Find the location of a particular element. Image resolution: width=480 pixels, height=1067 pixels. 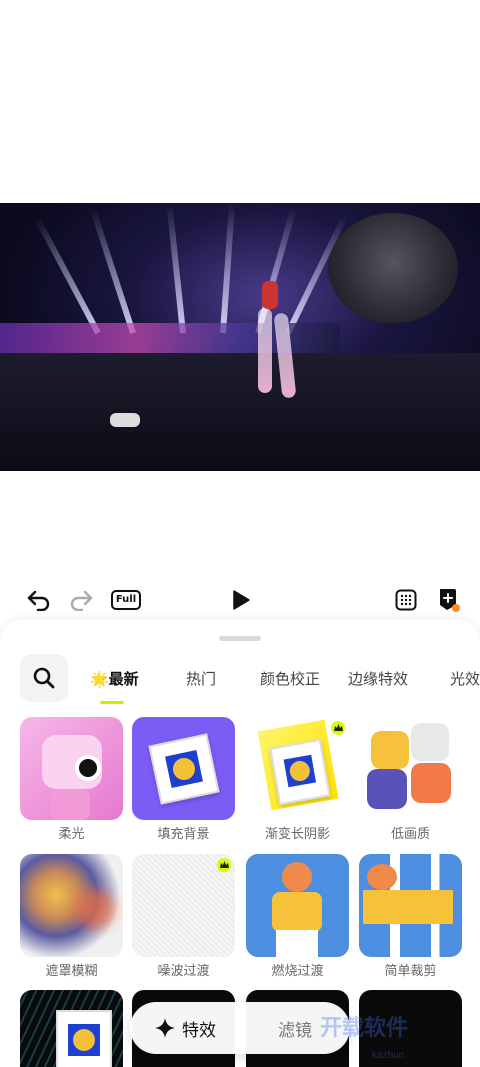

sparkle-icon is located at coordinates (165, 1028).